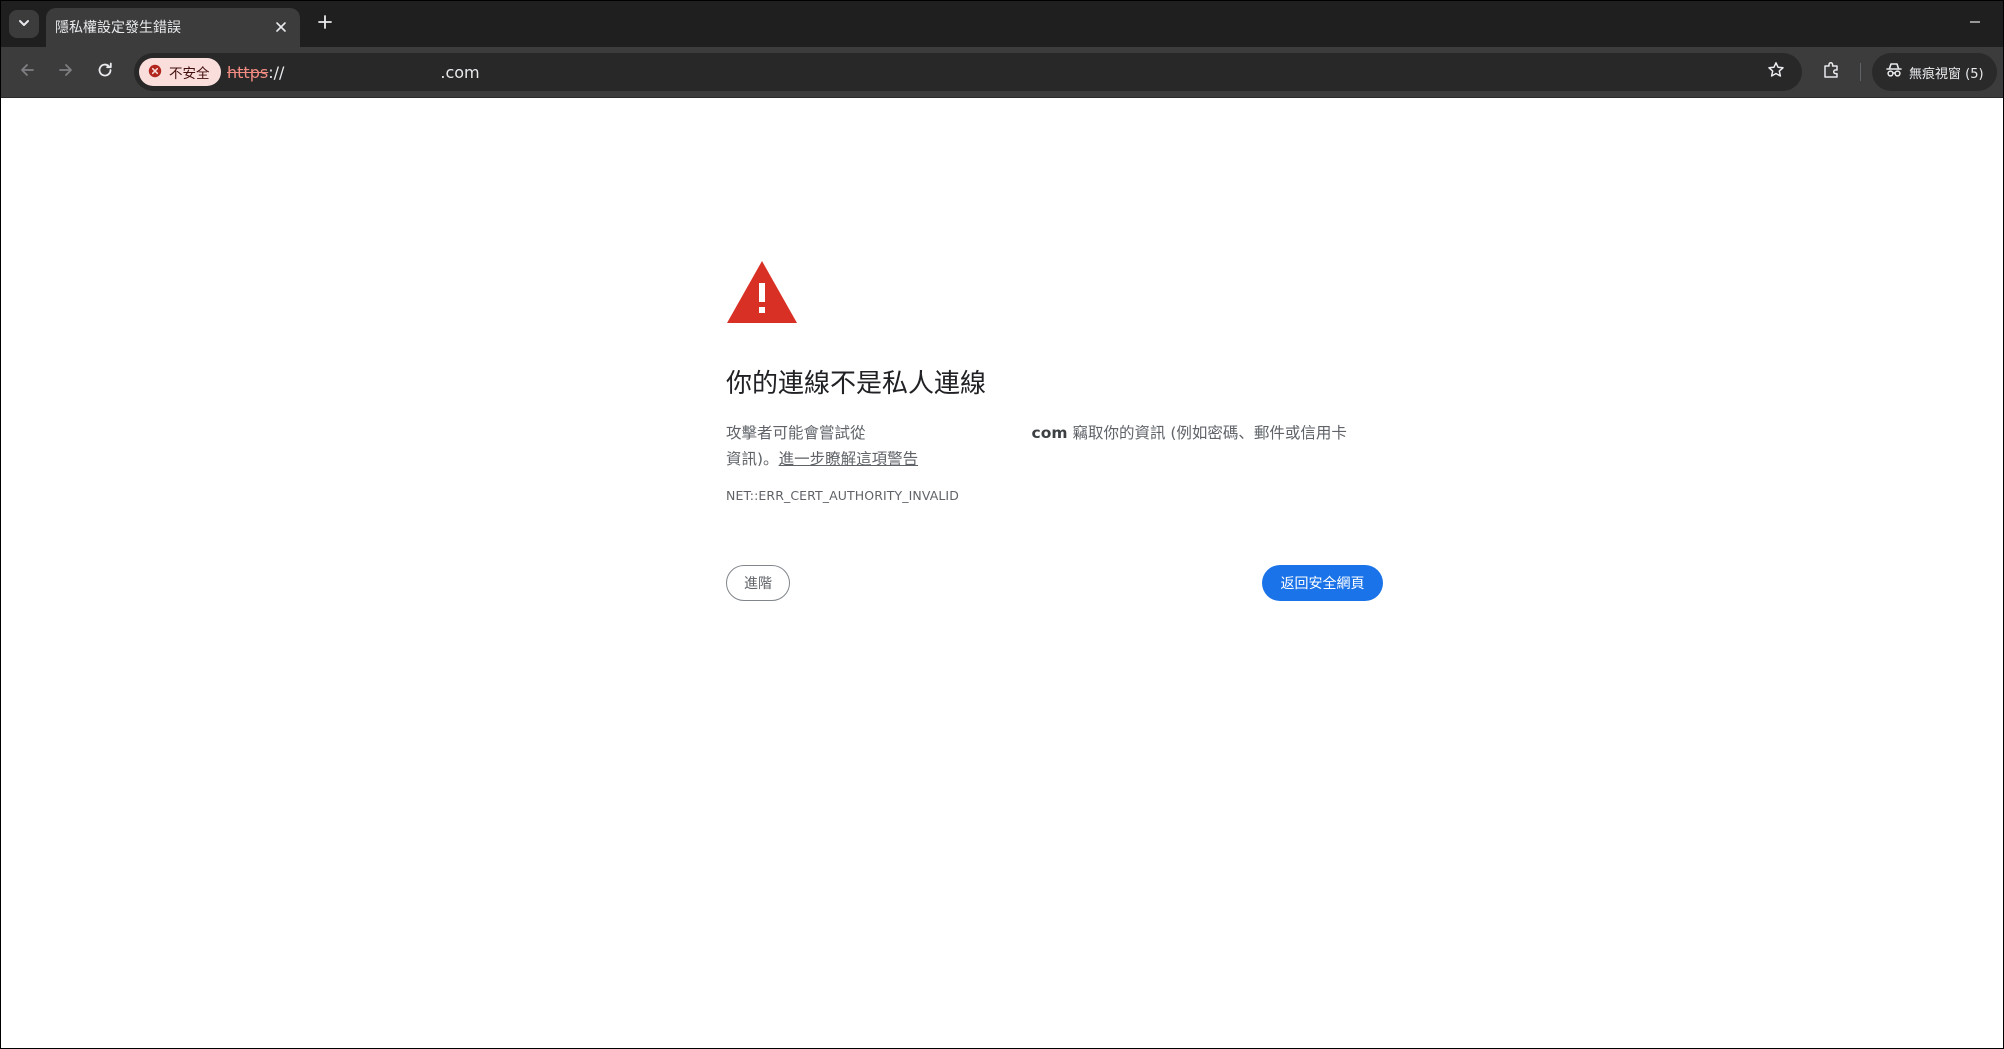 Image resolution: width=2004 pixels, height=1049 pixels. Describe the element at coordinates (796, 433) in the screenshot. I see `description-prefix: 攻擊者可能會嘗試從` at that location.